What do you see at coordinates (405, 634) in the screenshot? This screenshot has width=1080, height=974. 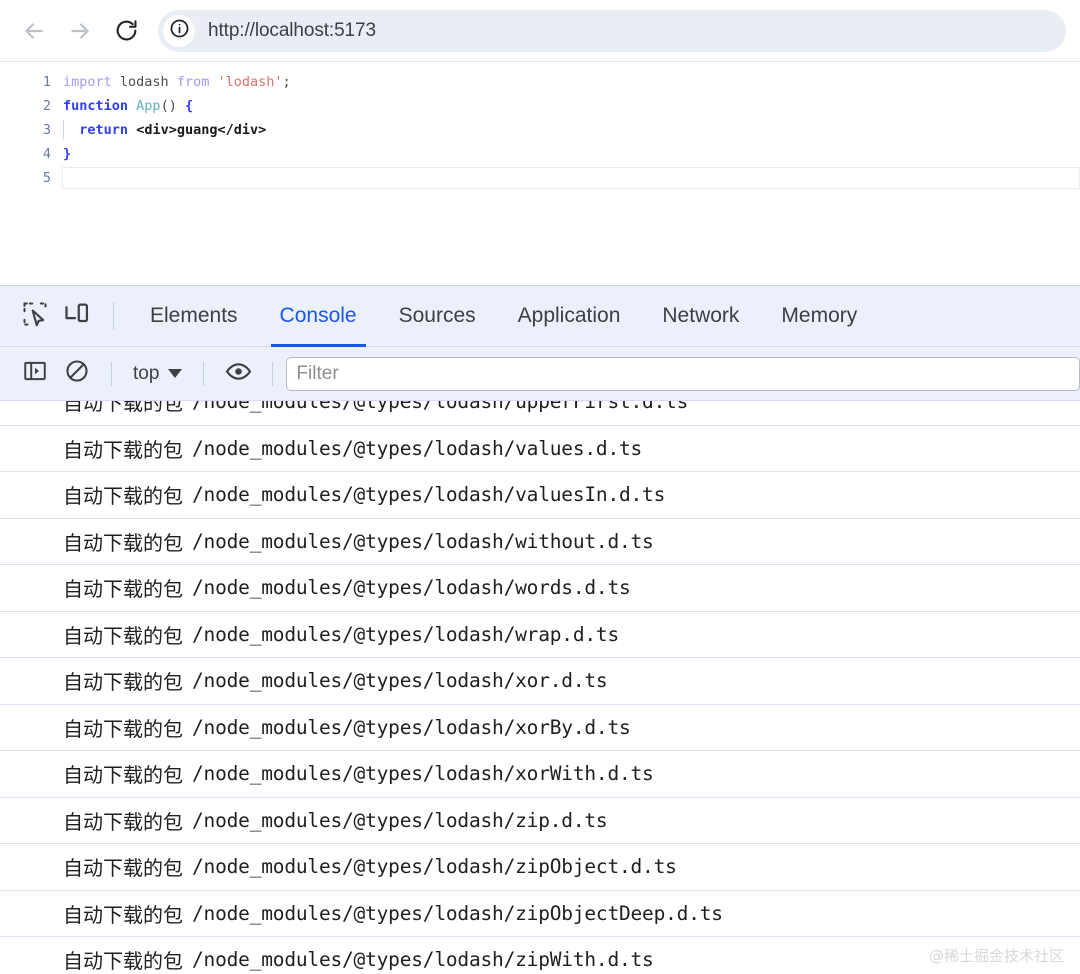 I see `console-message-path: /node_modules/@types/lodash/wrap.d.ts` at bounding box center [405, 634].